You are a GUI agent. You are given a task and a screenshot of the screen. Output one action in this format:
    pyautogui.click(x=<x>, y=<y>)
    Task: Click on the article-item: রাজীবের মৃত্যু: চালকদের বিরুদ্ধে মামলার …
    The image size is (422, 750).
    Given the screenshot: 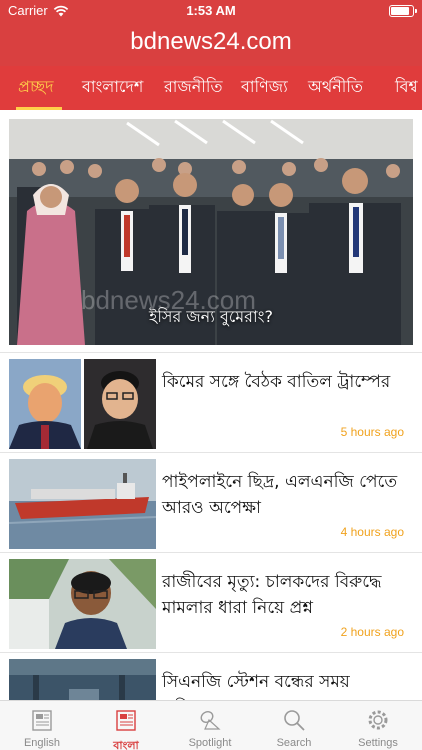 What is the action you would take?
    pyautogui.click(x=211, y=602)
    